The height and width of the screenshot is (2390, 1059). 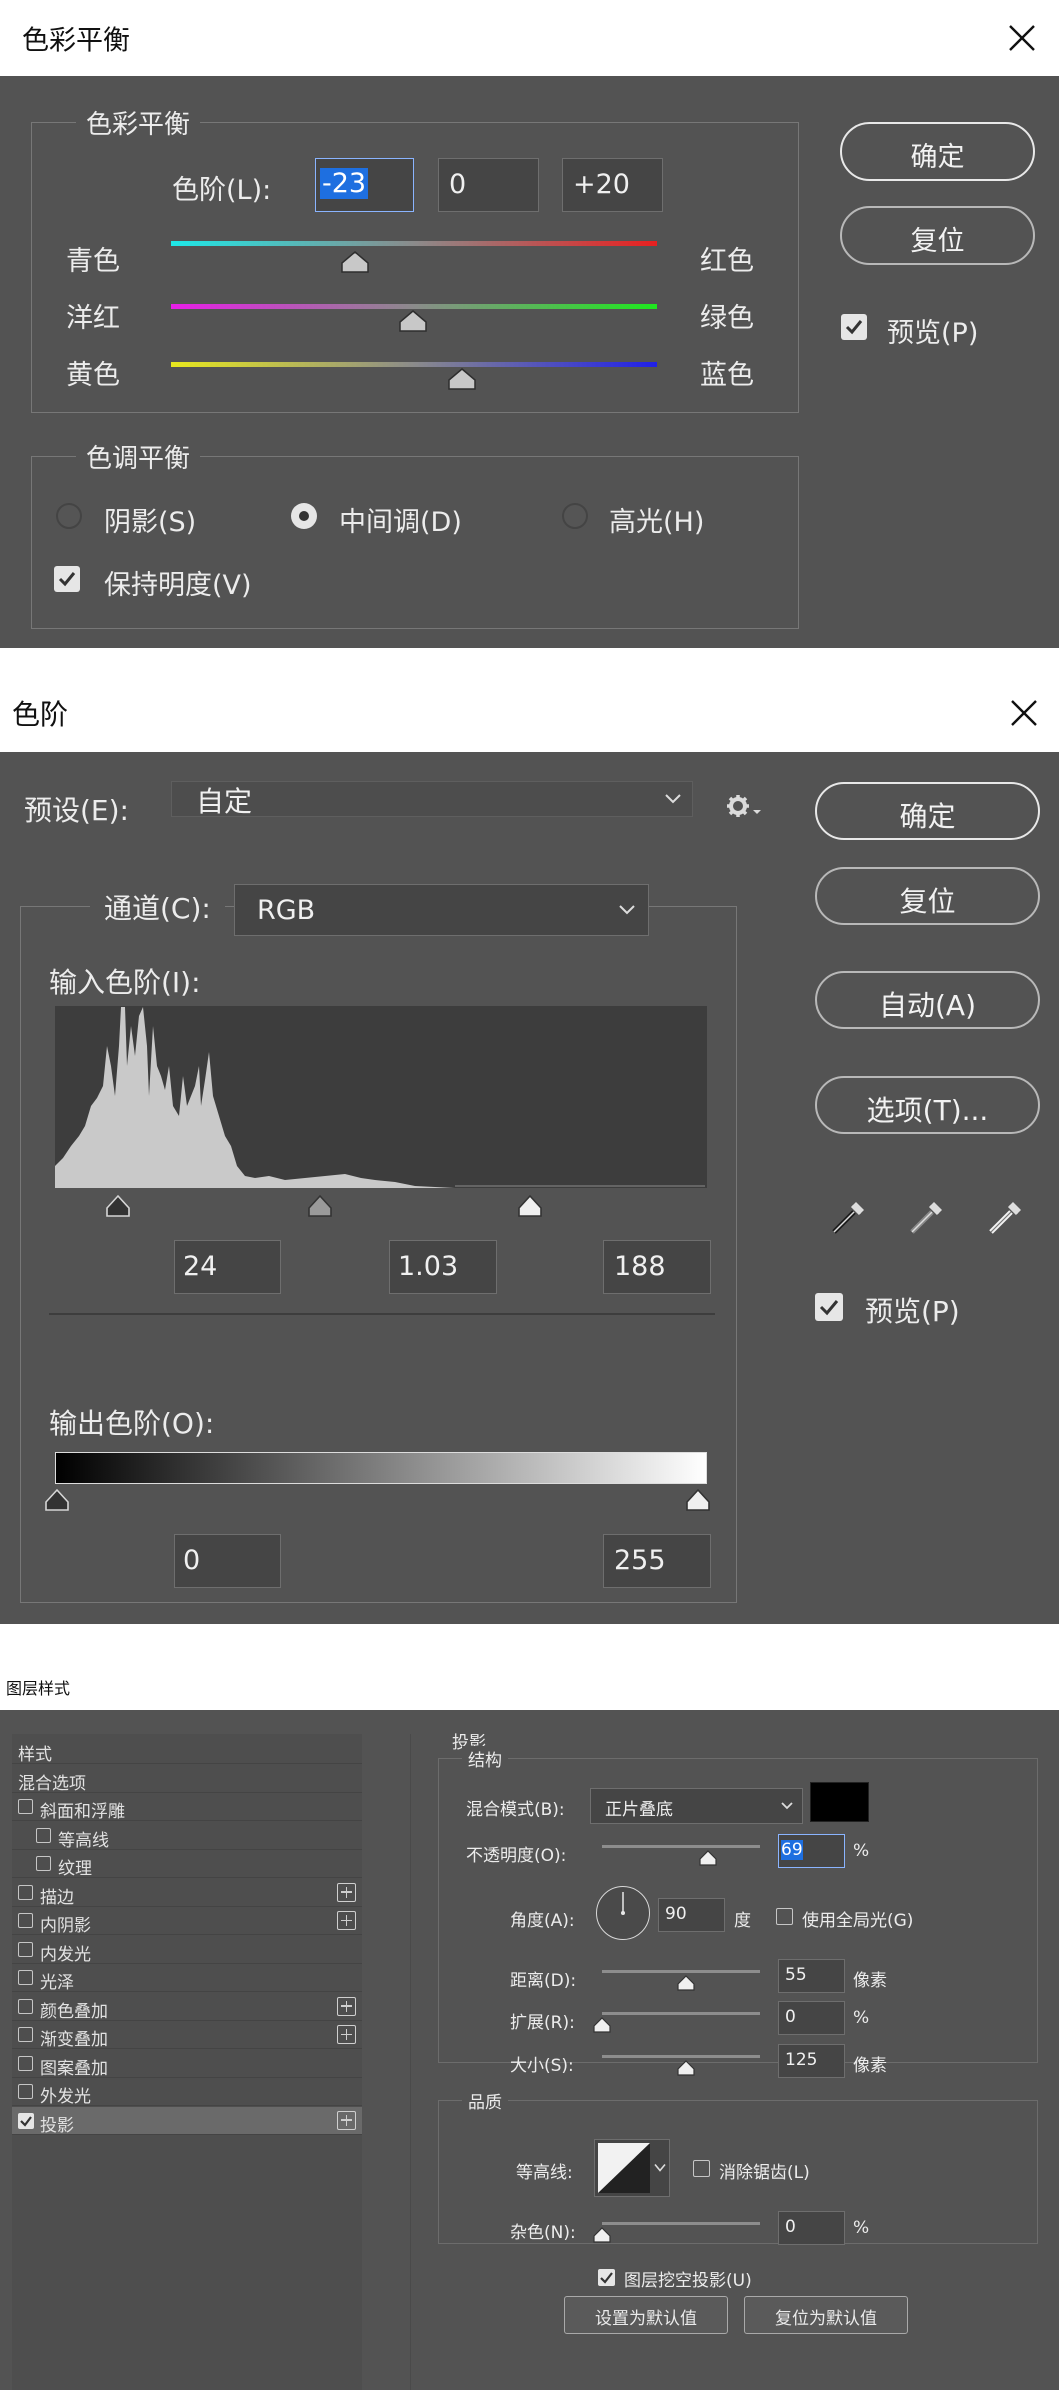 What do you see at coordinates (681, 1846) in the screenshot?
I see `opacity-track` at bounding box center [681, 1846].